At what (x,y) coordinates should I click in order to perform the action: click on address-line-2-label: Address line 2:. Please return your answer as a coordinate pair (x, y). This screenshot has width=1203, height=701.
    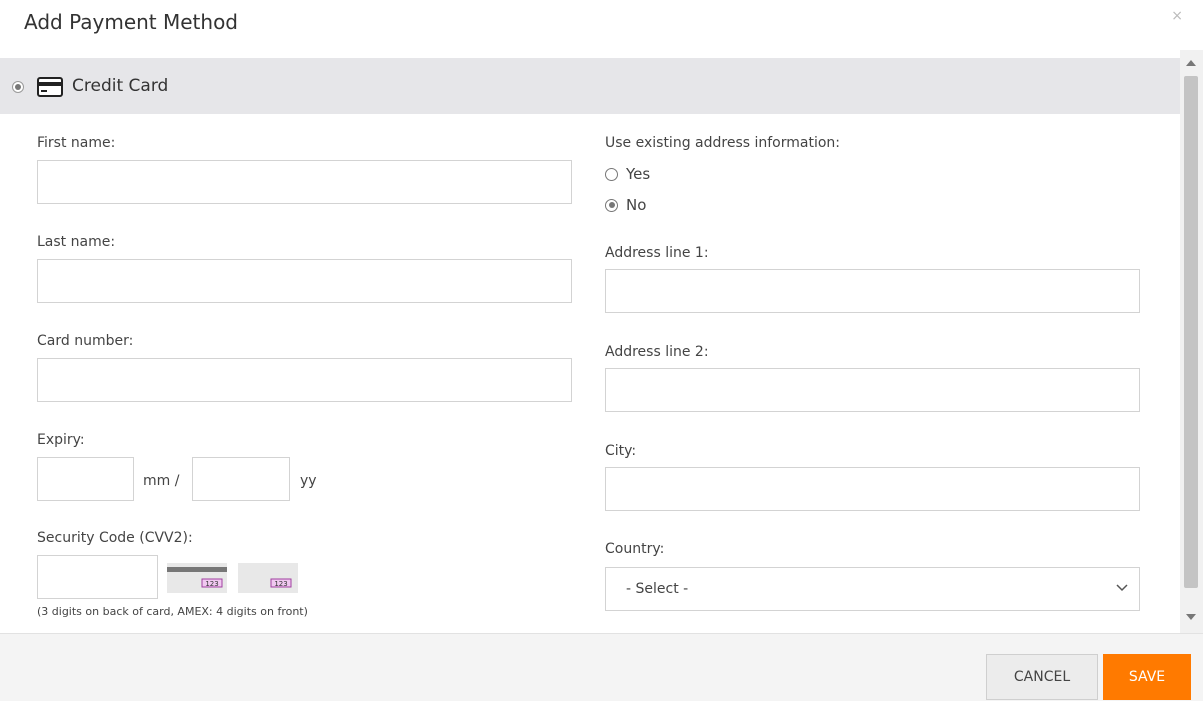
    Looking at the image, I should click on (657, 352).